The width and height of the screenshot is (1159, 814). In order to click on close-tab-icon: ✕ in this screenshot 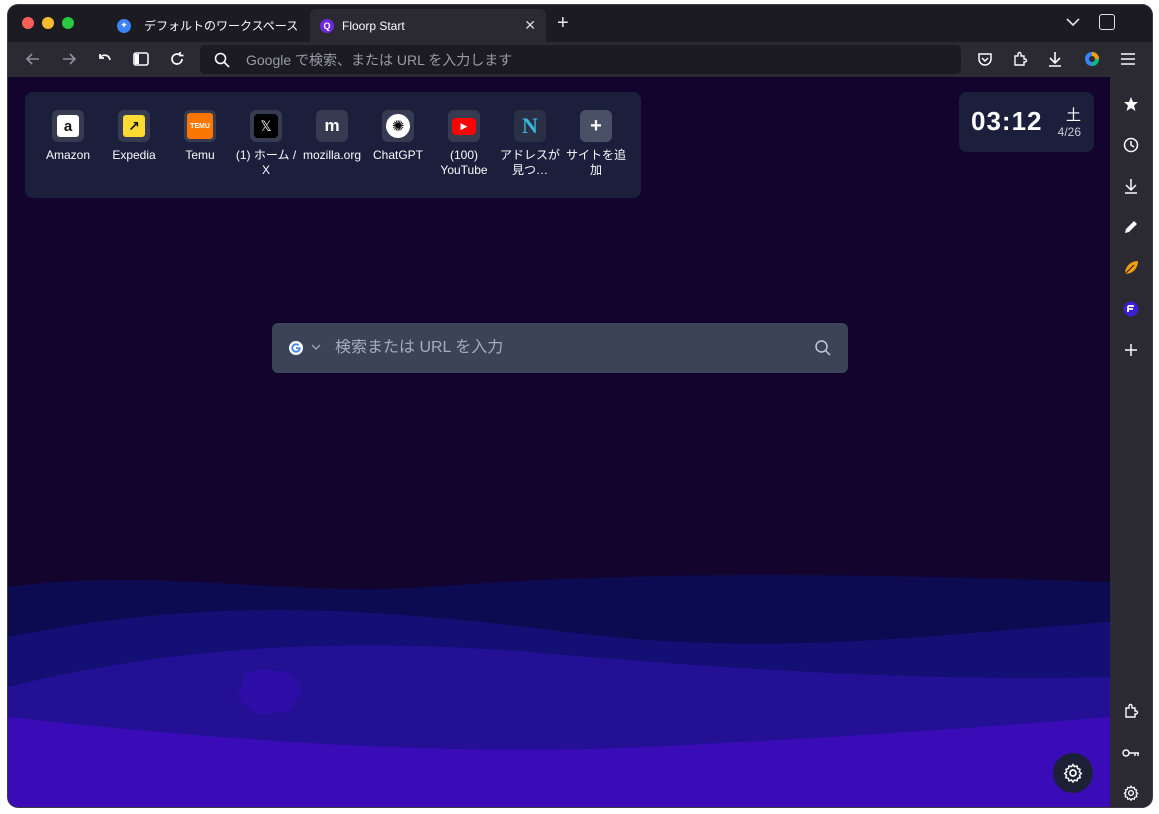, I will do `click(530, 25)`.